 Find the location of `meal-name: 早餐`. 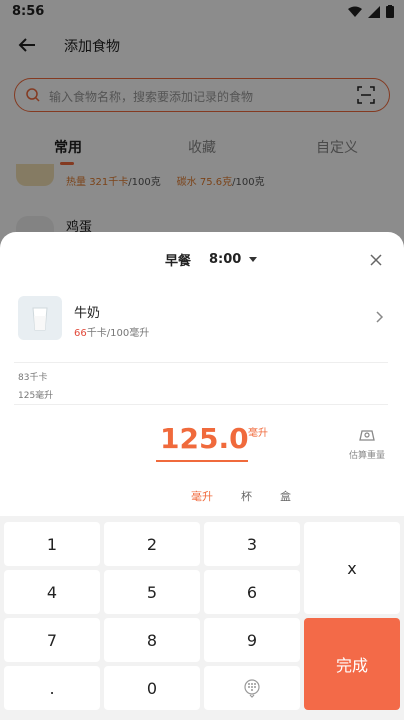

meal-name: 早餐 is located at coordinates (178, 261).